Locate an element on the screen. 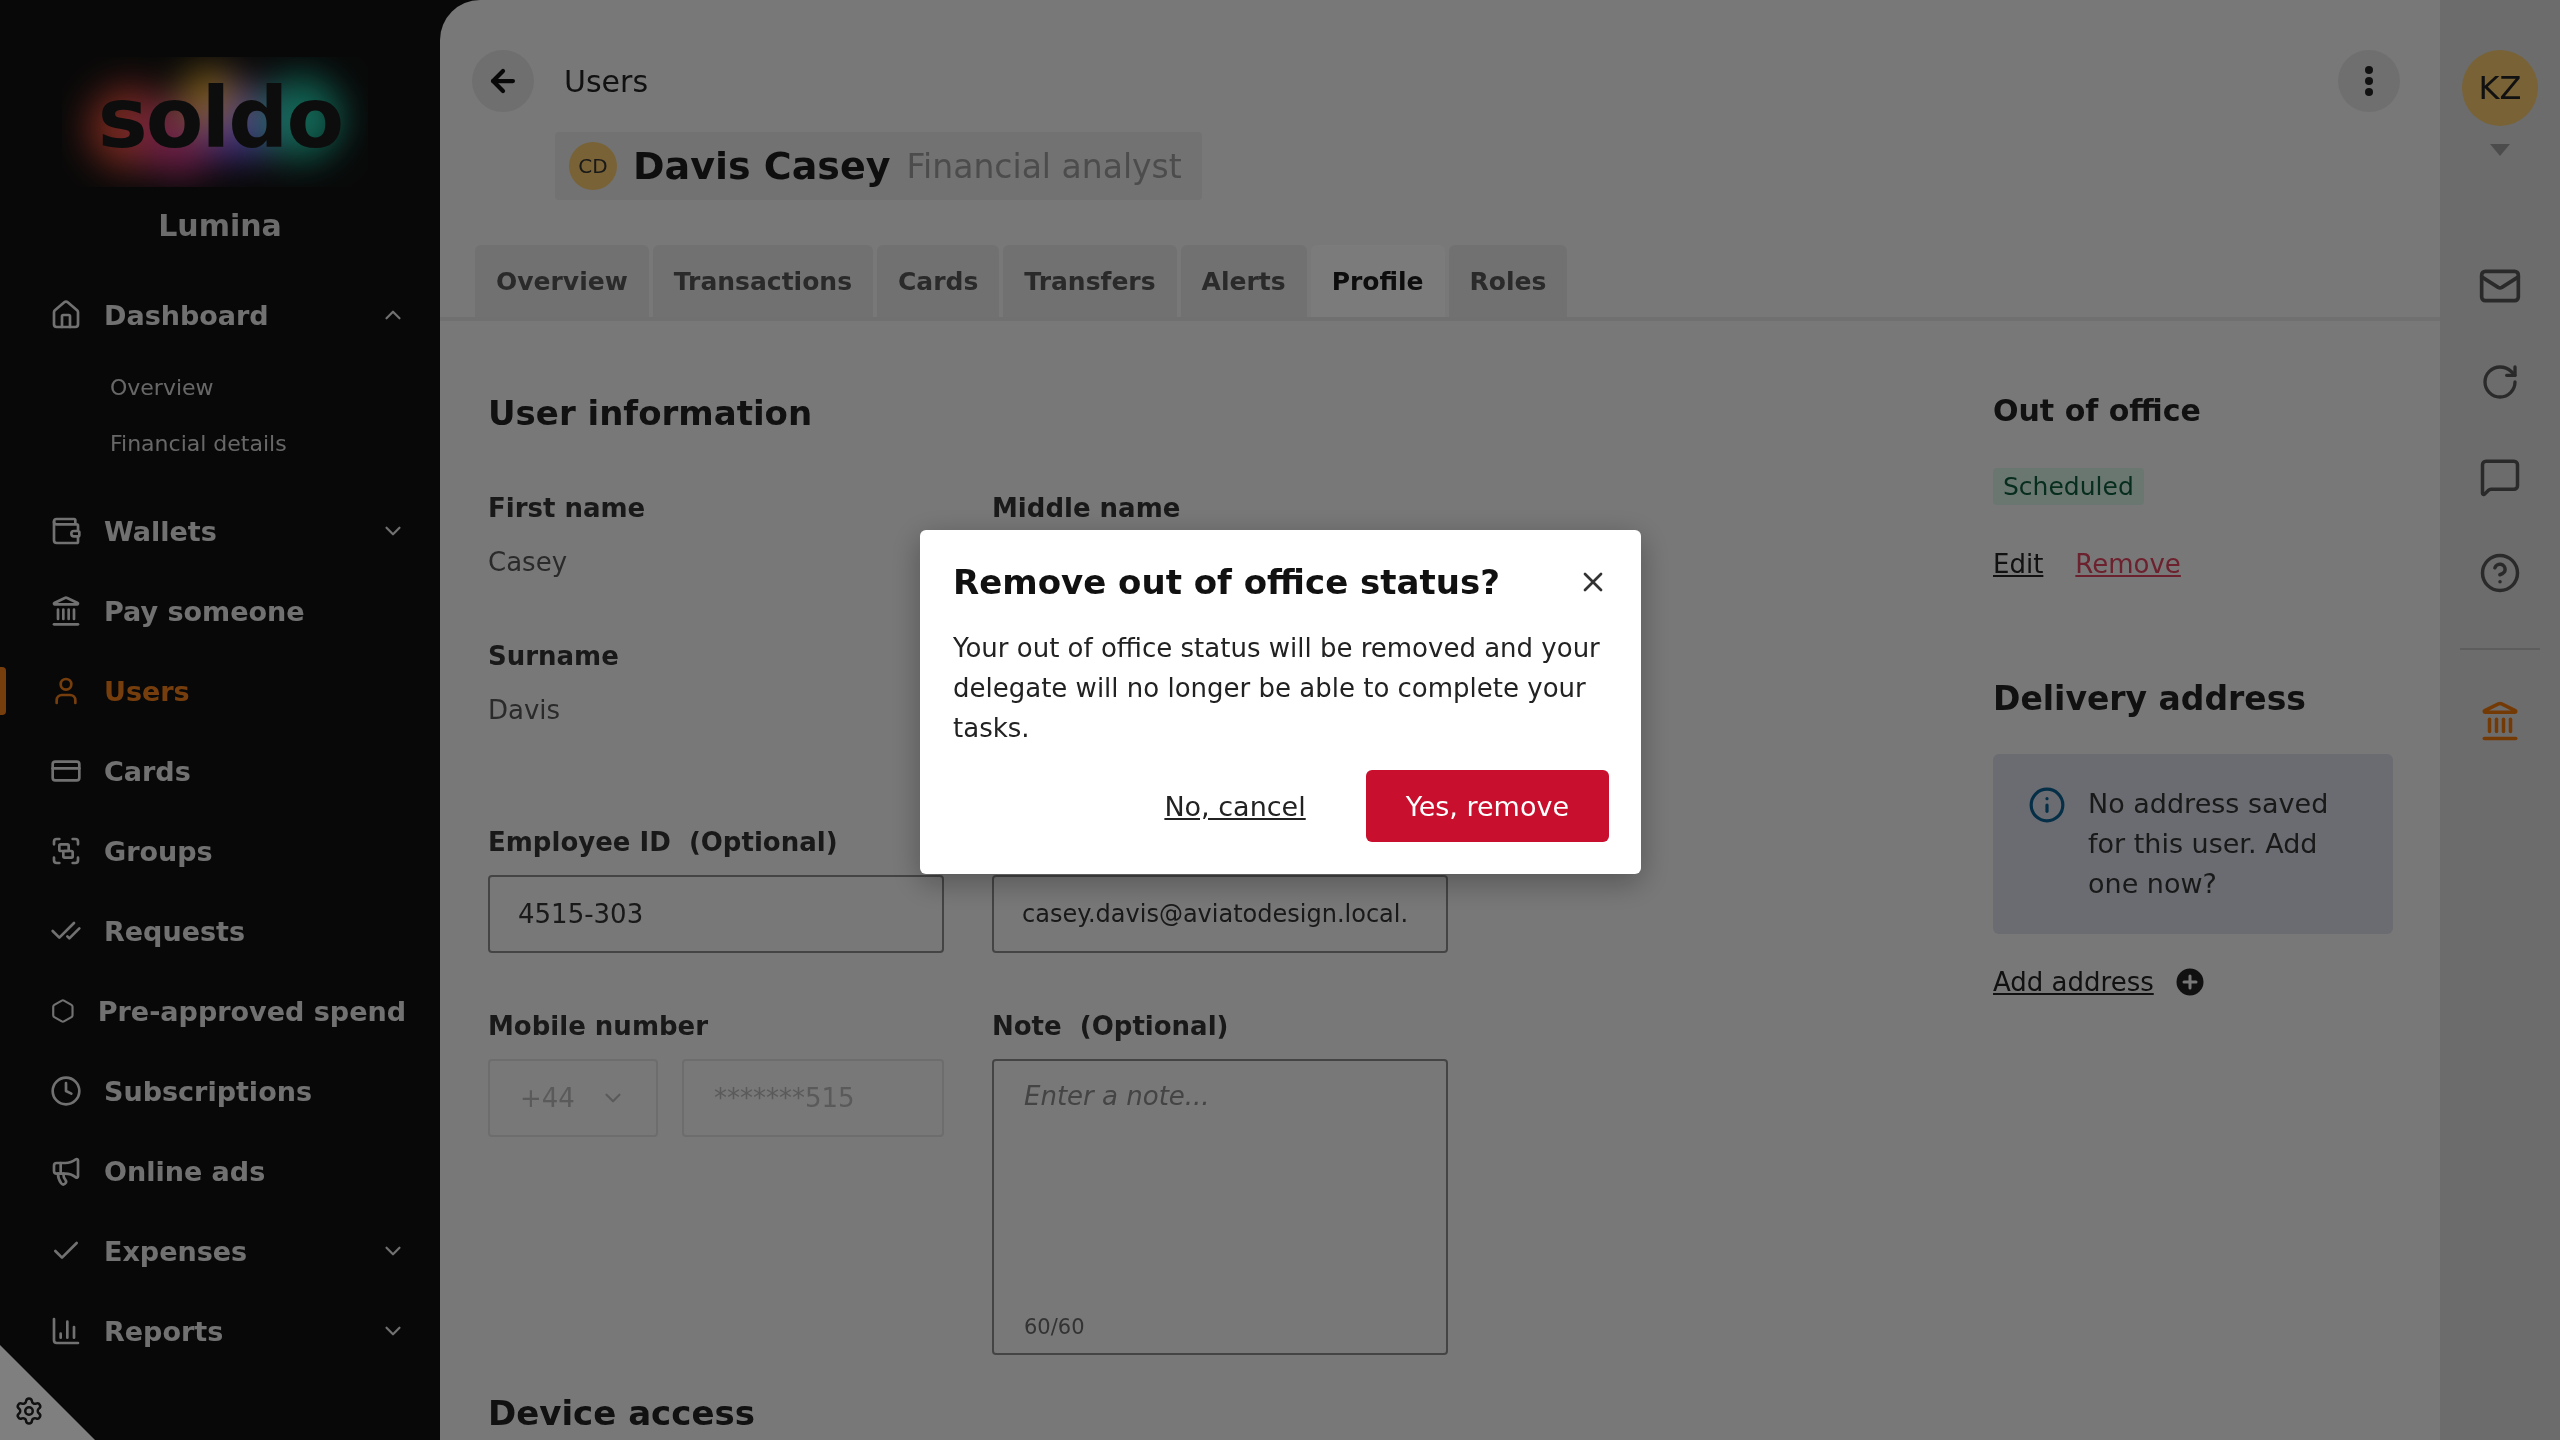 This screenshot has height=1440, width=2560. sidebar-item: Subscriptions is located at coordinates (220, 1091).